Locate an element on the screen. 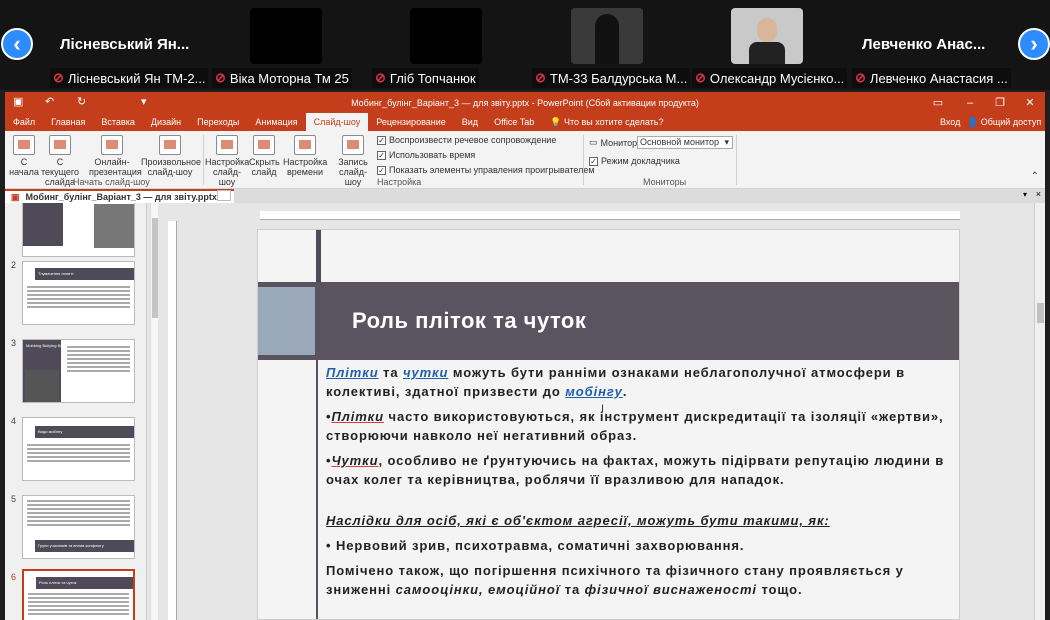 This screenshot has height=620, width=1050. tab-animations: Анимация is located at coordinates (276, 122).